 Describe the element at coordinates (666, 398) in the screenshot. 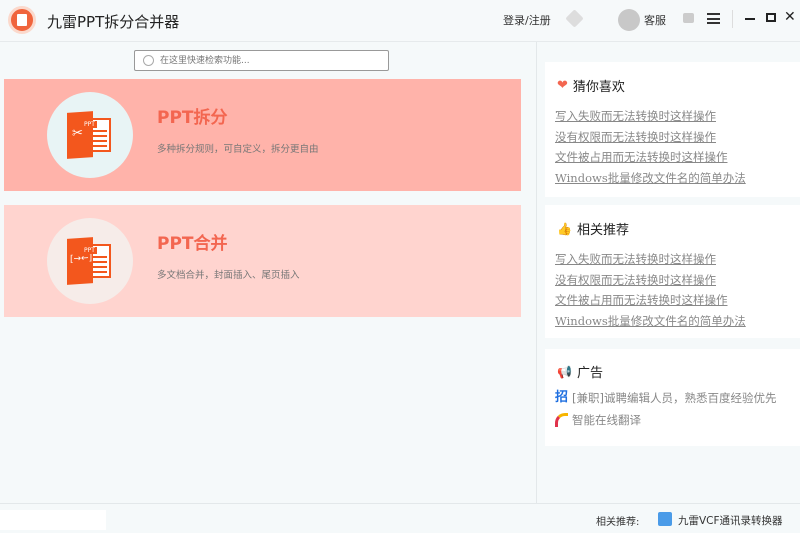

I see `ad-item-job: 招 [兼职]诚聘编辑人员，熟悉百度经验优先` at that location.